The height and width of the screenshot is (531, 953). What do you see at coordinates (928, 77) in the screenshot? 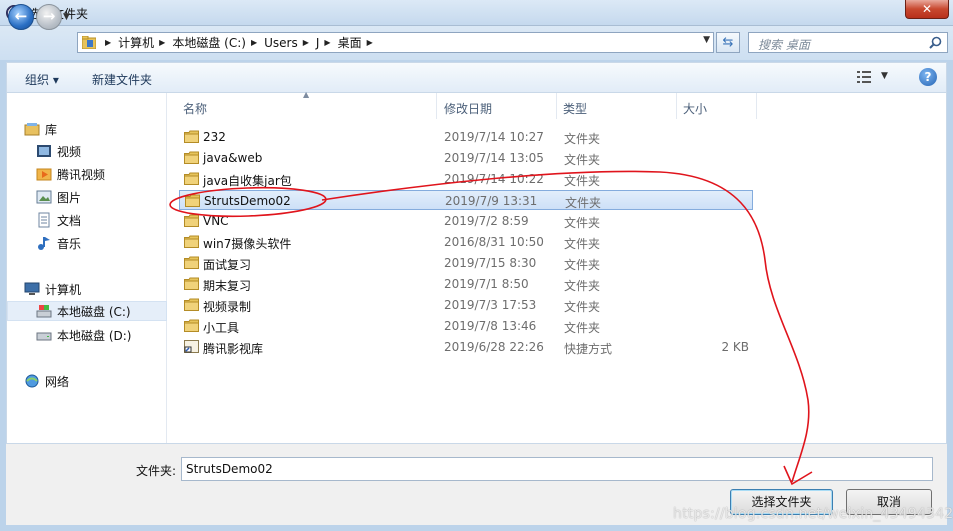
I see `help-icon: ?` at bounding box center [928, 77].